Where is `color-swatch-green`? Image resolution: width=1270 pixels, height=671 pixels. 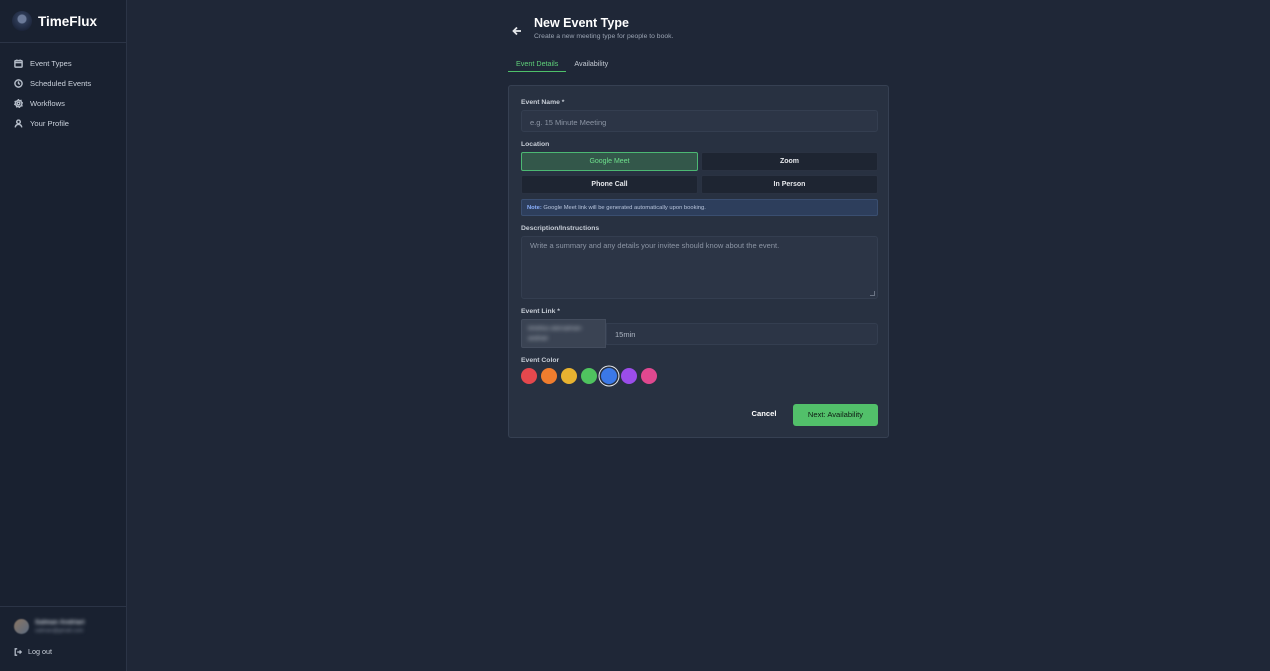
color-swatch-green is located at coordinates (589, 376).